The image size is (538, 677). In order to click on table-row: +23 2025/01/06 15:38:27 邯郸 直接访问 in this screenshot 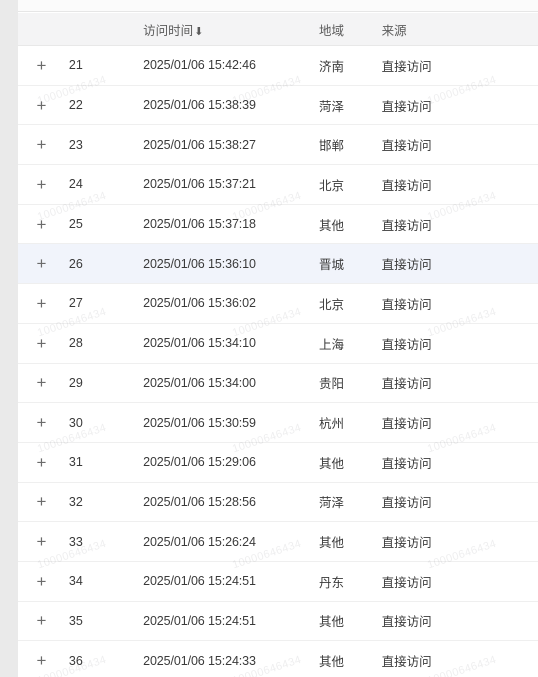, I will do `click(278, 145)`.